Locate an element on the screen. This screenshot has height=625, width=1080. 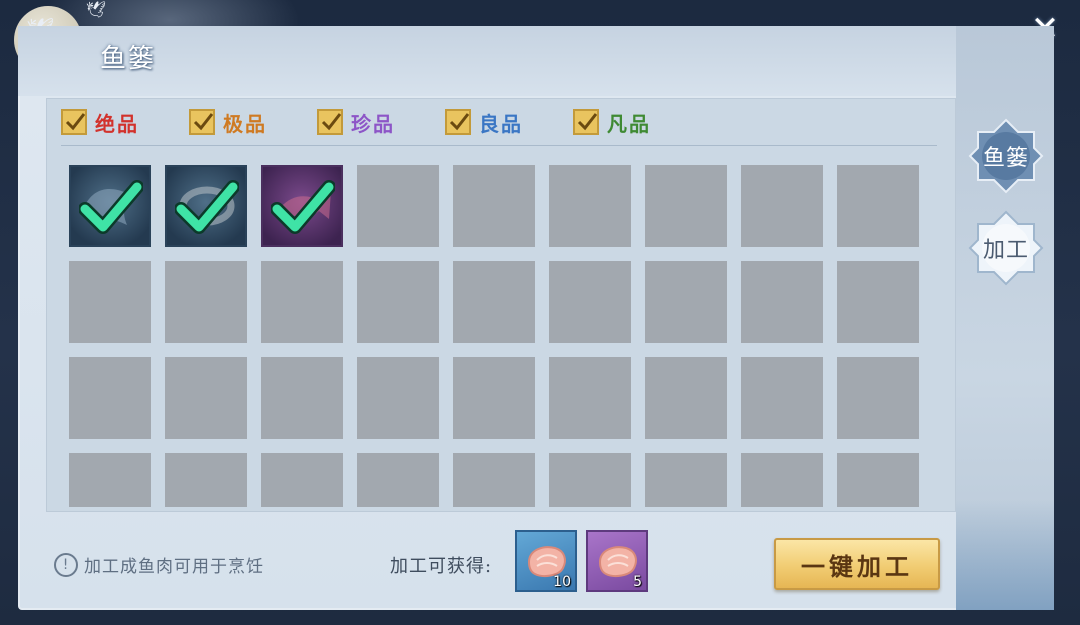
hint: ! 加工成鱼肉可用于烹饪 is located at coordinates (159, 564).